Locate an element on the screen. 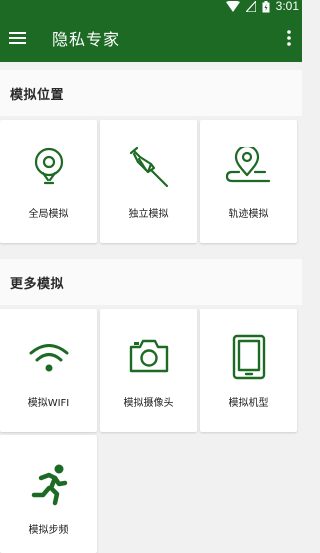 This screenshot has height=553, width=320. card-label: 模拟WIFI is located at coordinates (48, 403).